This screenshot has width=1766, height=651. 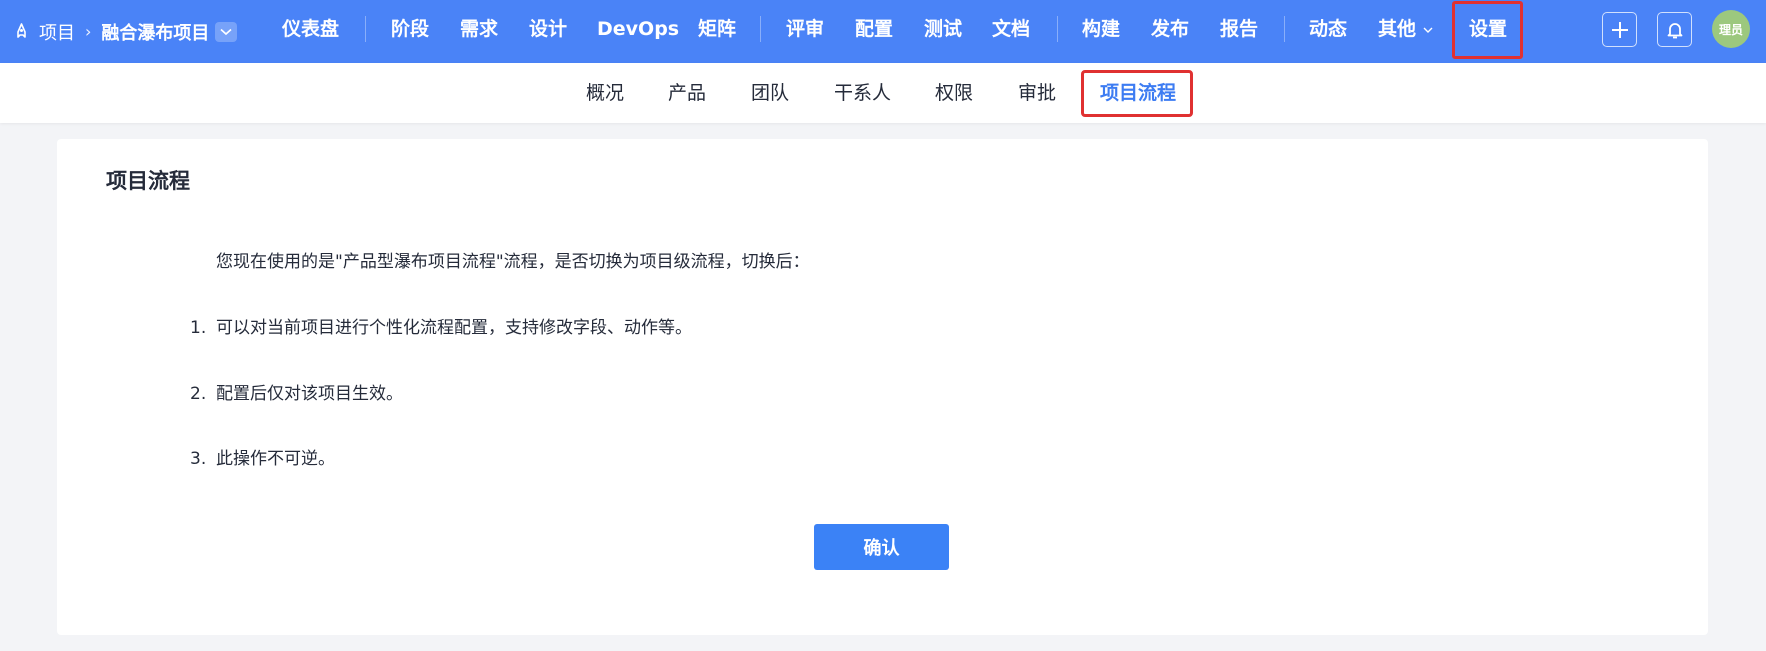 I want to click on list-item-text: 此操作不可逆。, so click(x=275, y=459).